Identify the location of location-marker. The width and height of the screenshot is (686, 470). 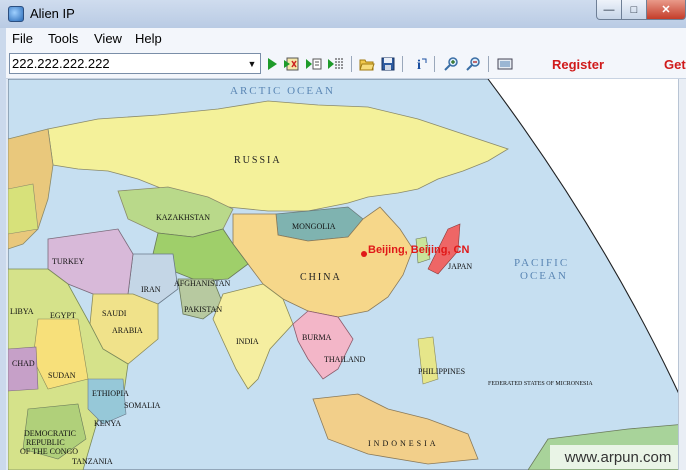
(364, 254).